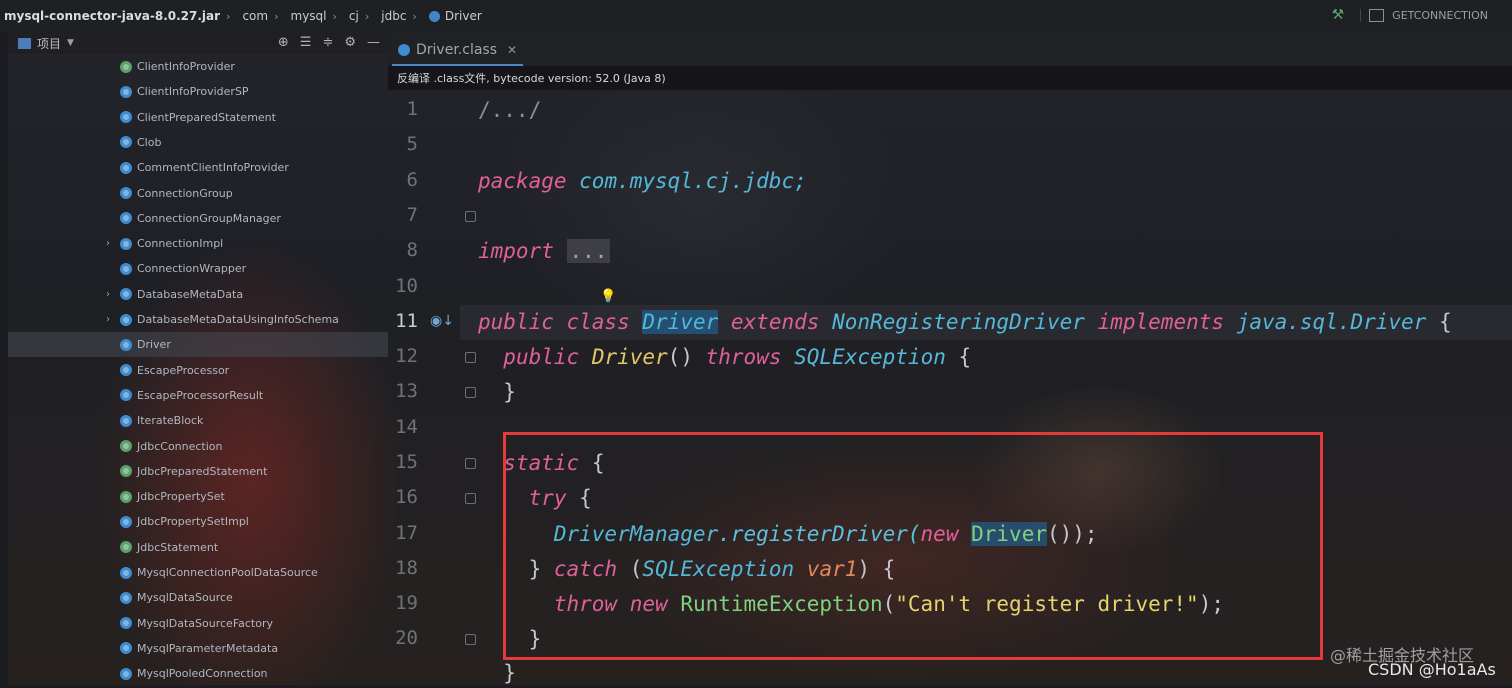  Describe the element at coordinates (149, 142) in the screenshot. I see `tree-item-label: Clob` at that location.